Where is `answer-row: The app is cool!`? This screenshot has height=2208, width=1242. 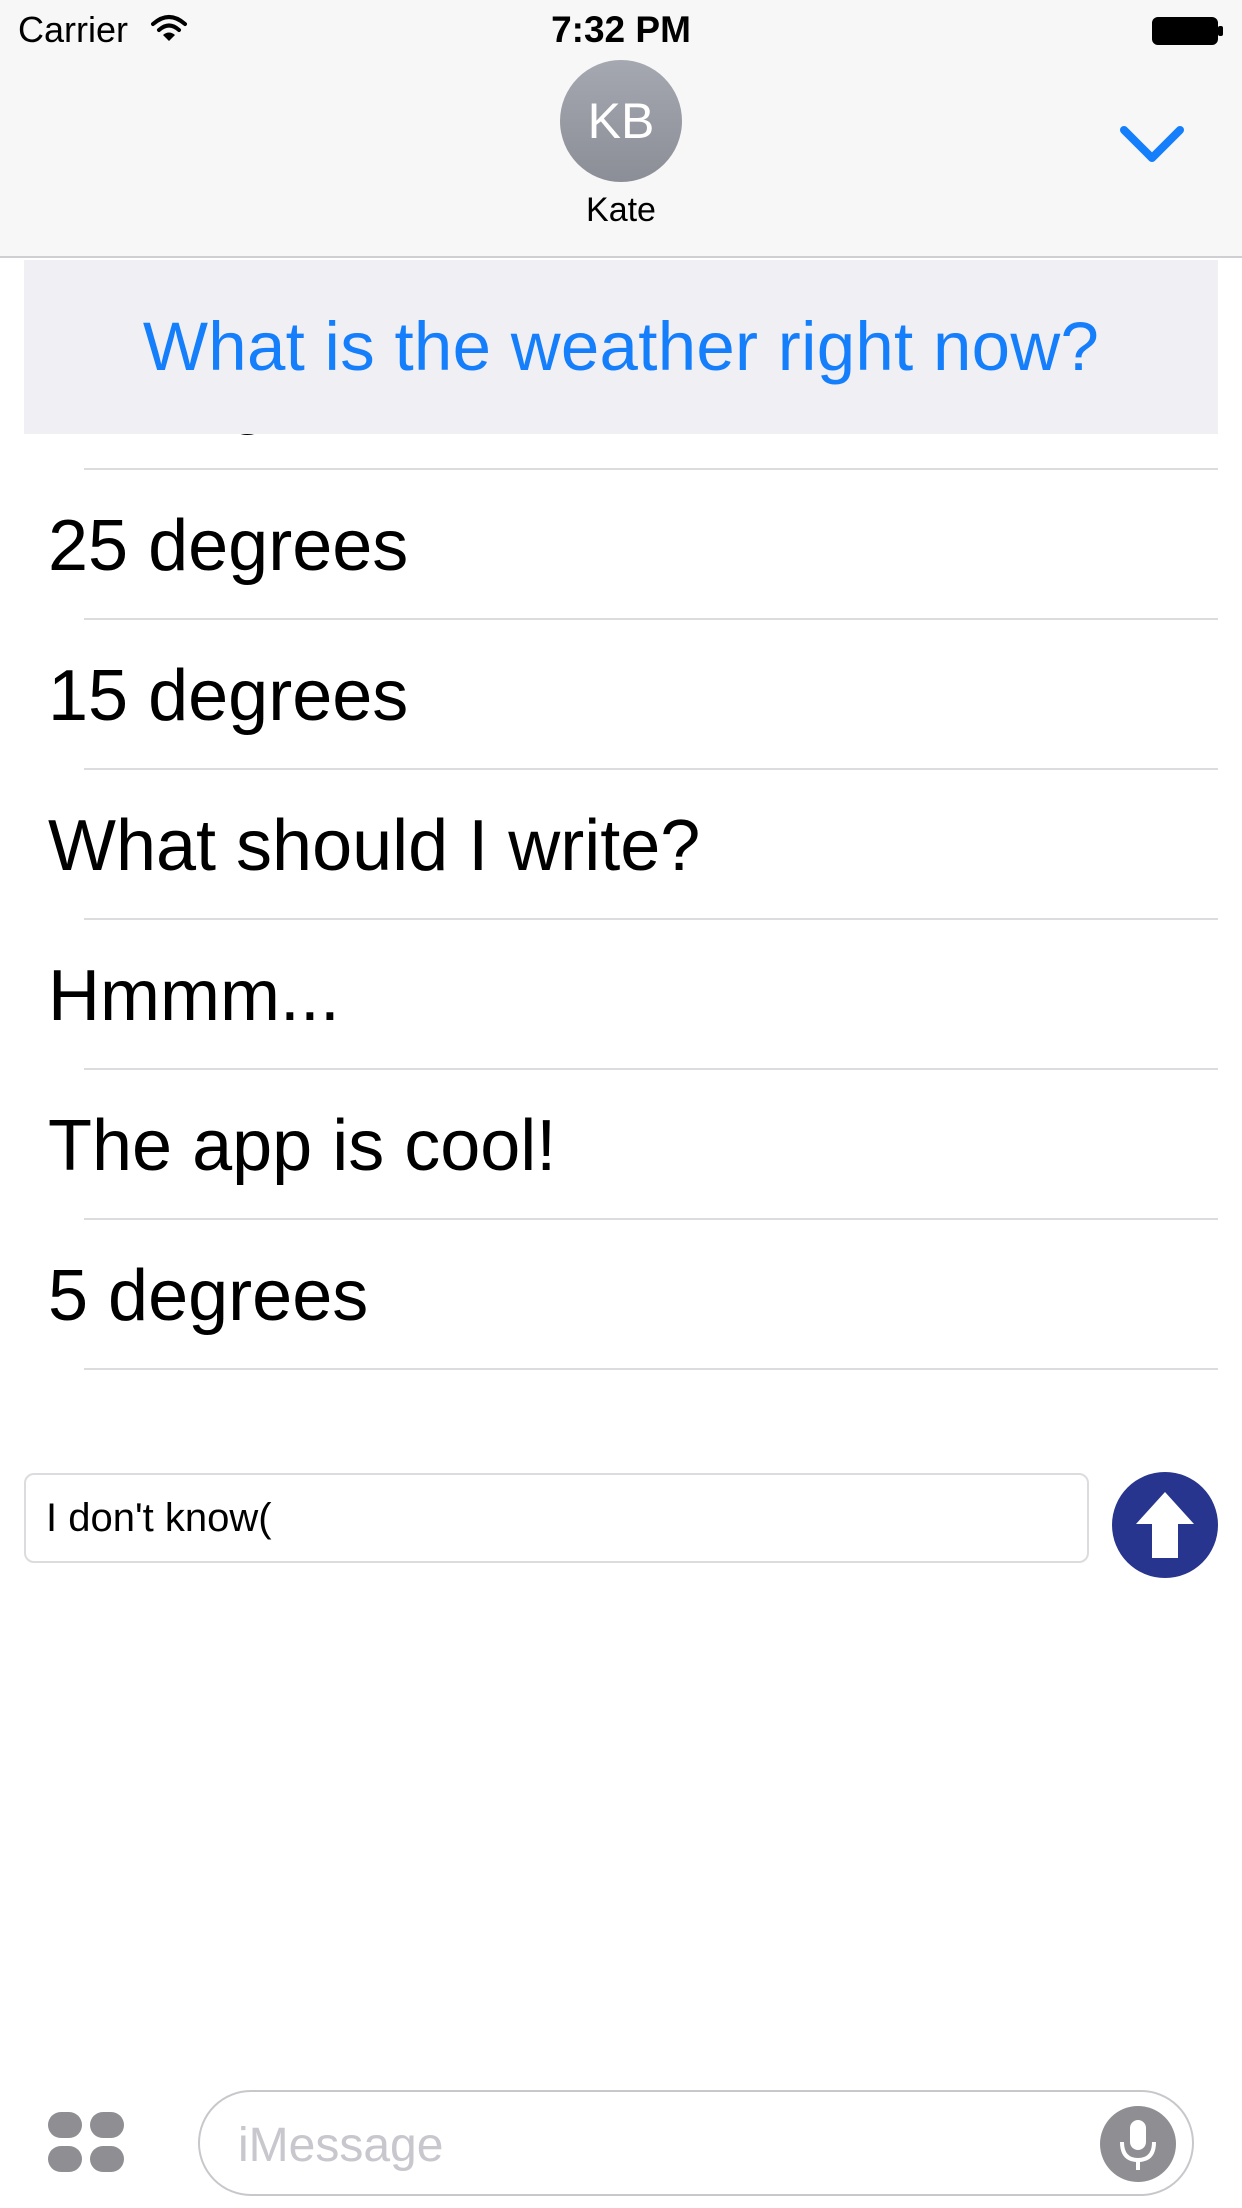 answer-row: The app is cool! is located at coordinates (621, 1145).